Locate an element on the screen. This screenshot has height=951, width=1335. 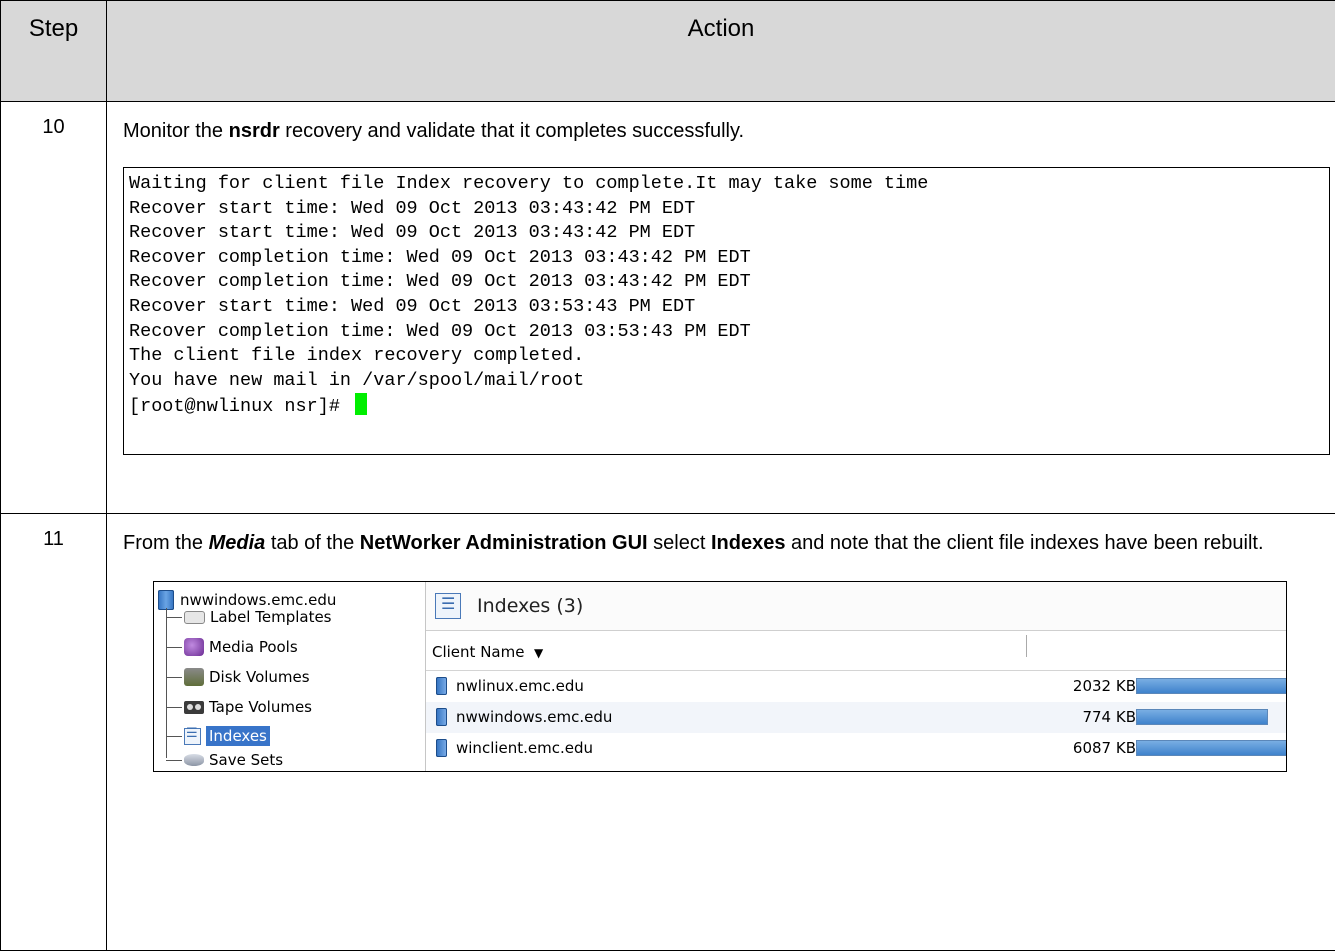
instruction-text: tab of the is located at coordinates (312, 543).